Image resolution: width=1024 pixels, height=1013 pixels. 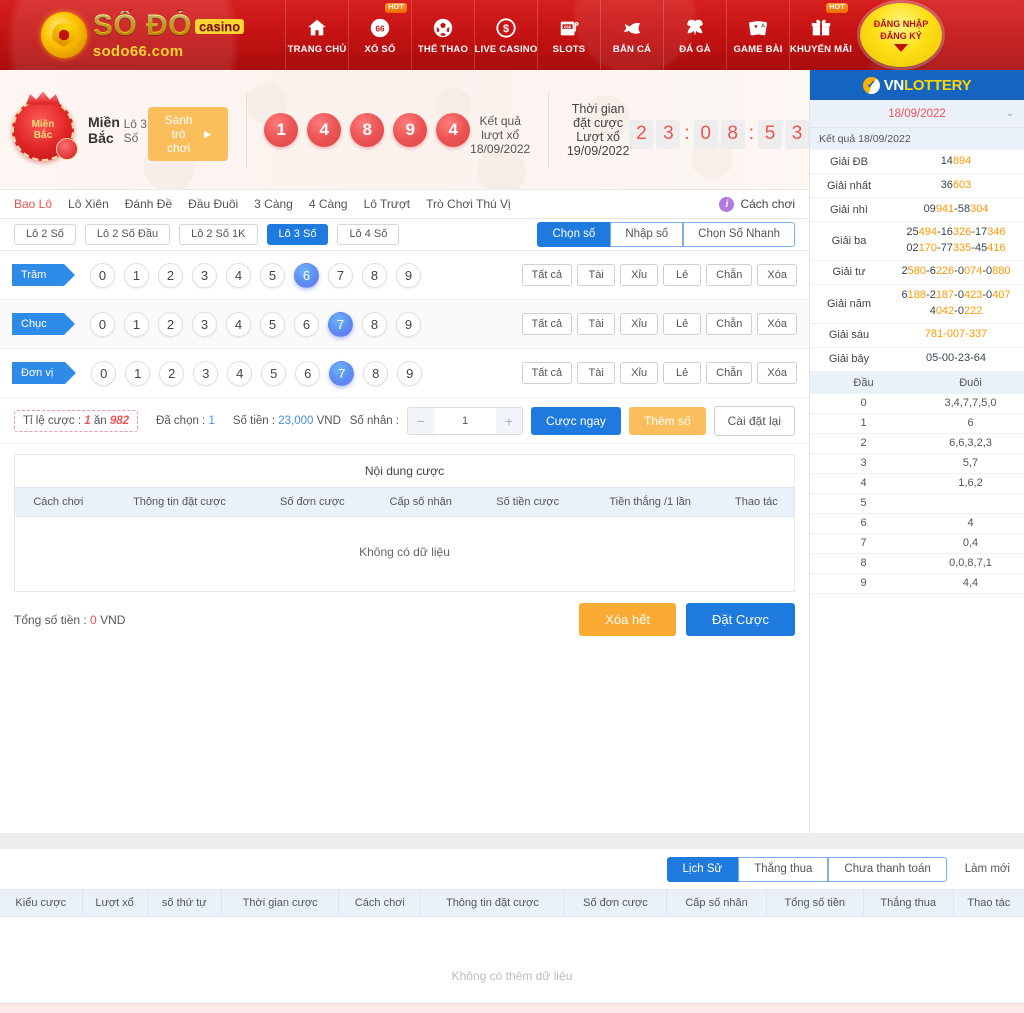 I want to click on game-tab-5: 4 Càng, so click(x=328, y=204).